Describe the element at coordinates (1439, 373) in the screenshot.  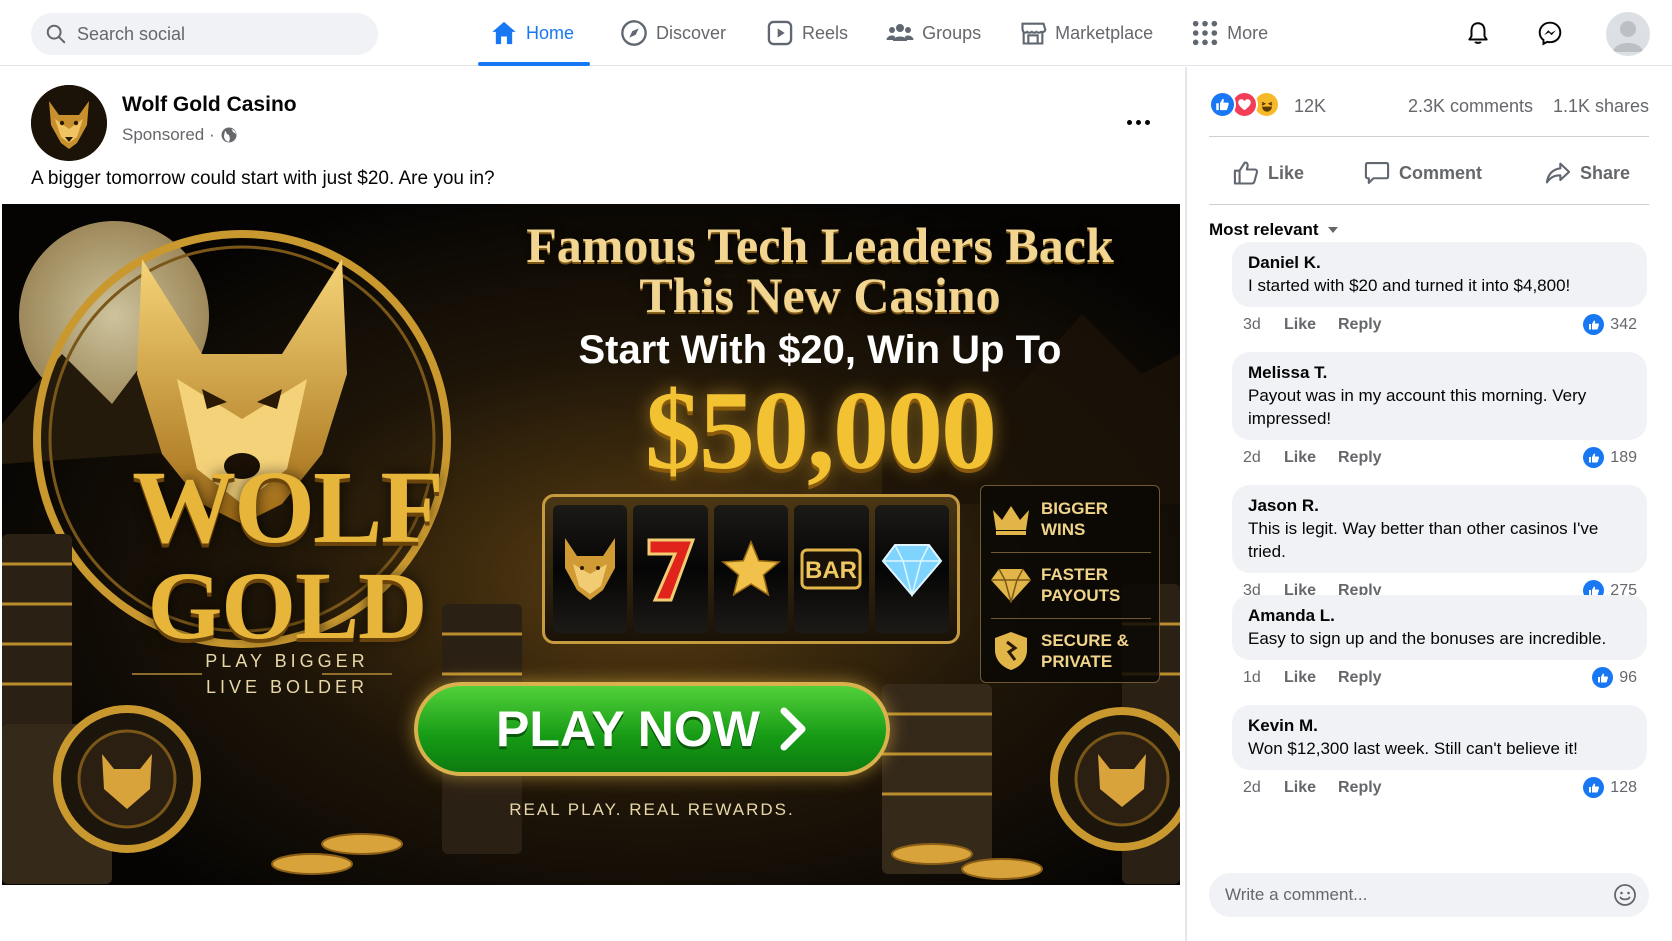
I see `comment-author: Melissa T.` at that location.